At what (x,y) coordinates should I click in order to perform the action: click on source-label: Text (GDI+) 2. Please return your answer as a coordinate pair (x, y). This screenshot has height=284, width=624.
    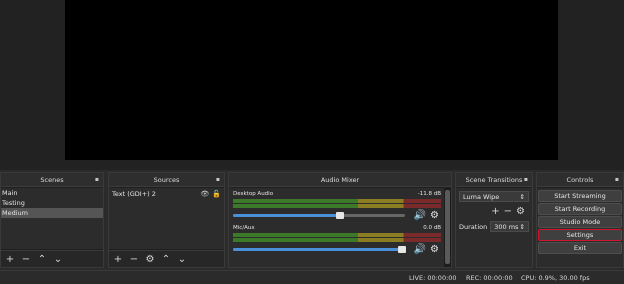
    Looking at the image, I should click on (134, 193).